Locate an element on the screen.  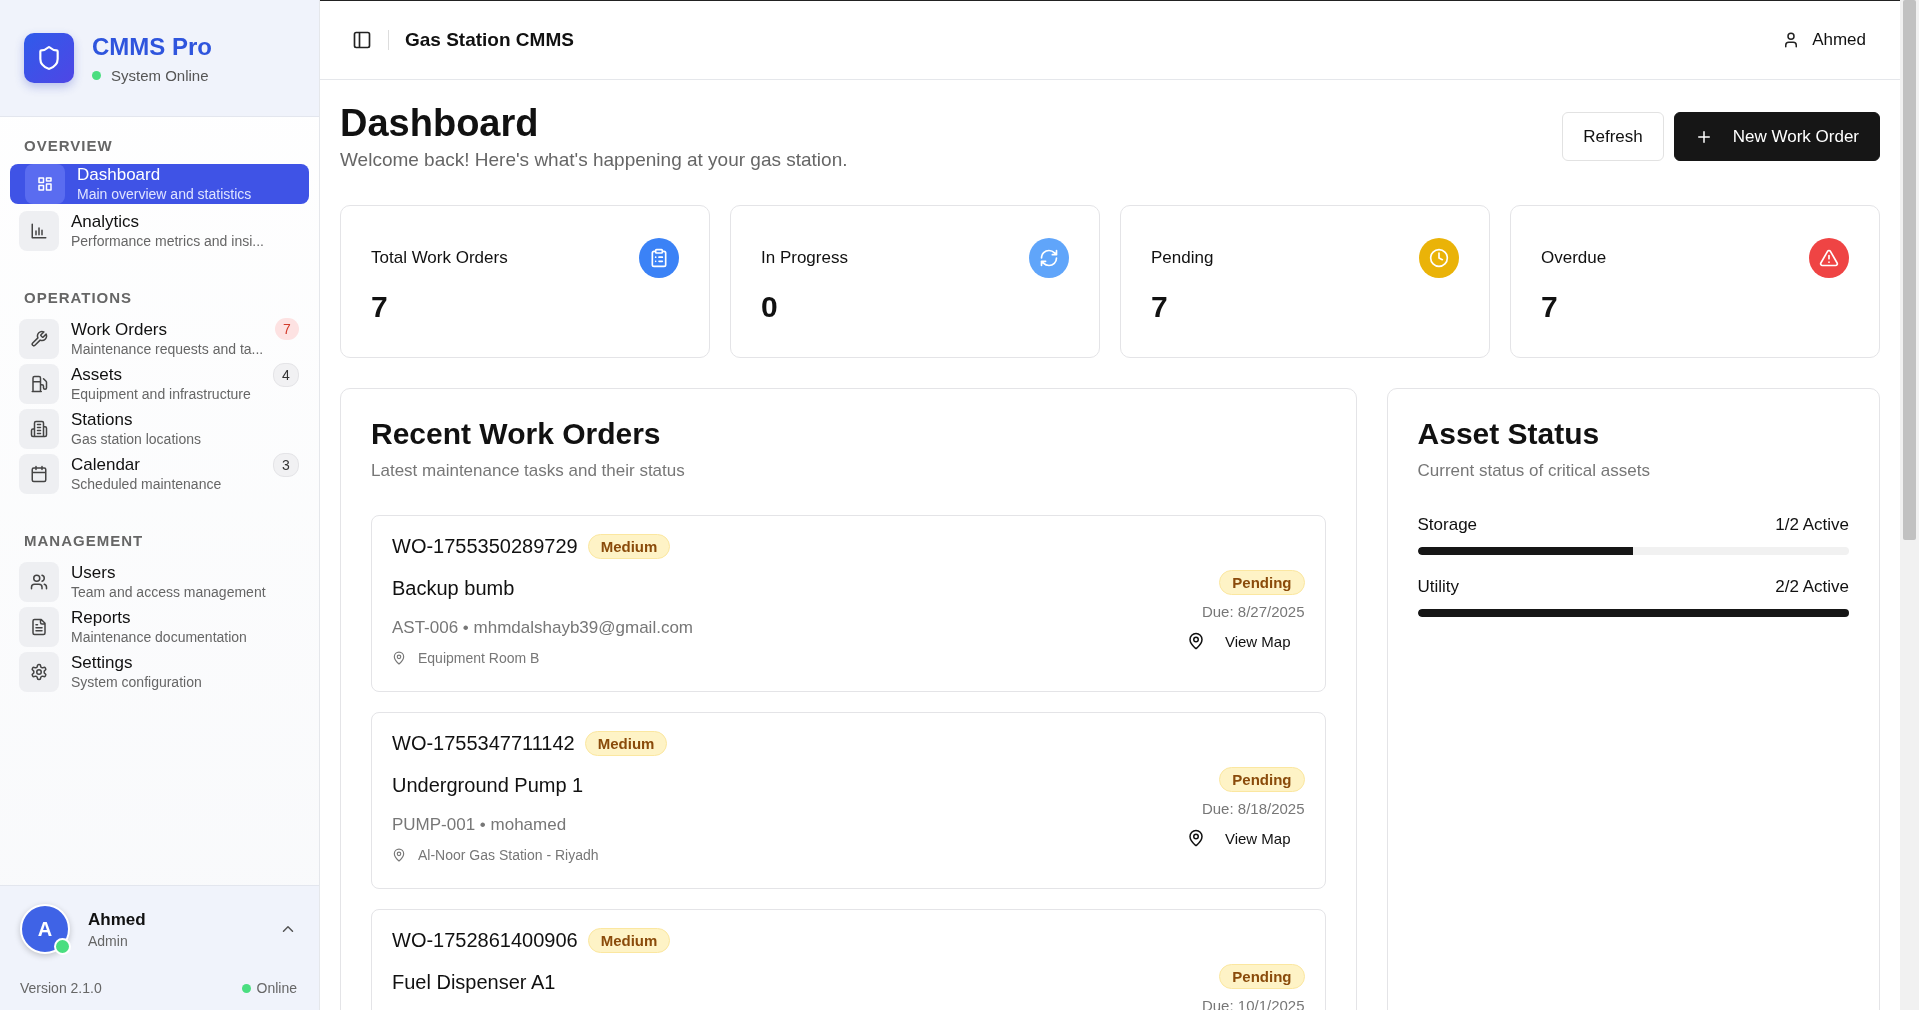
nav-item: Calendar Scheduled maintenance 3 is located at coordinates (159, 473).